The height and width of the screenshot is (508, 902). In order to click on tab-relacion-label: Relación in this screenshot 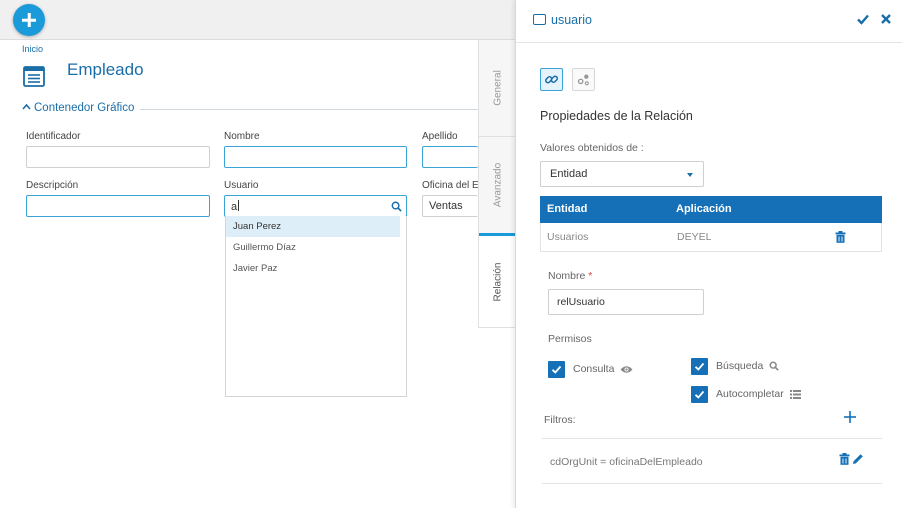, I will do `click(497, 281)`.